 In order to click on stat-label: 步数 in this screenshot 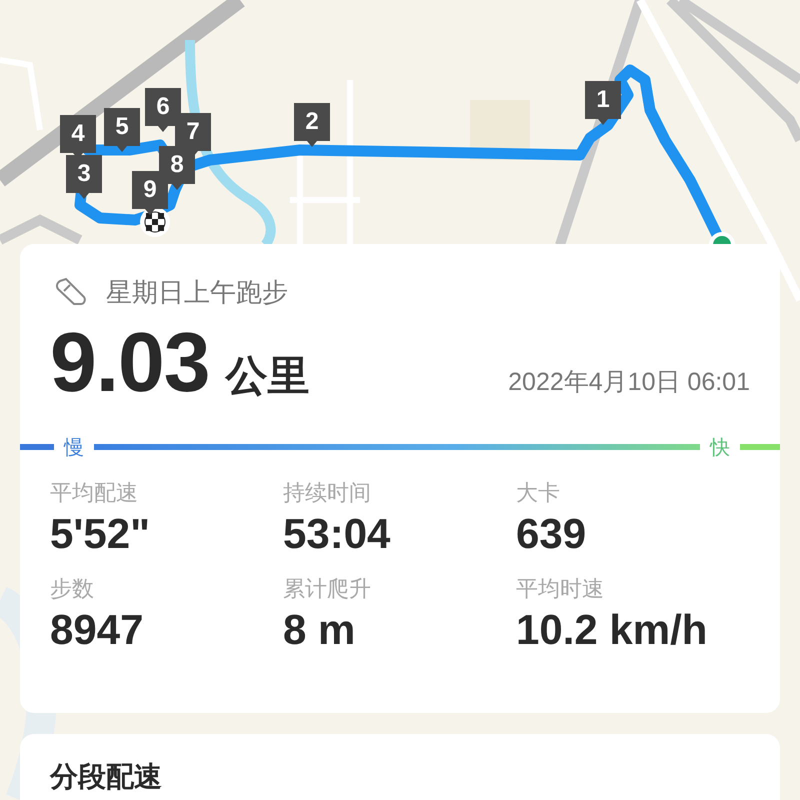, I will do `click(72, 589)`.